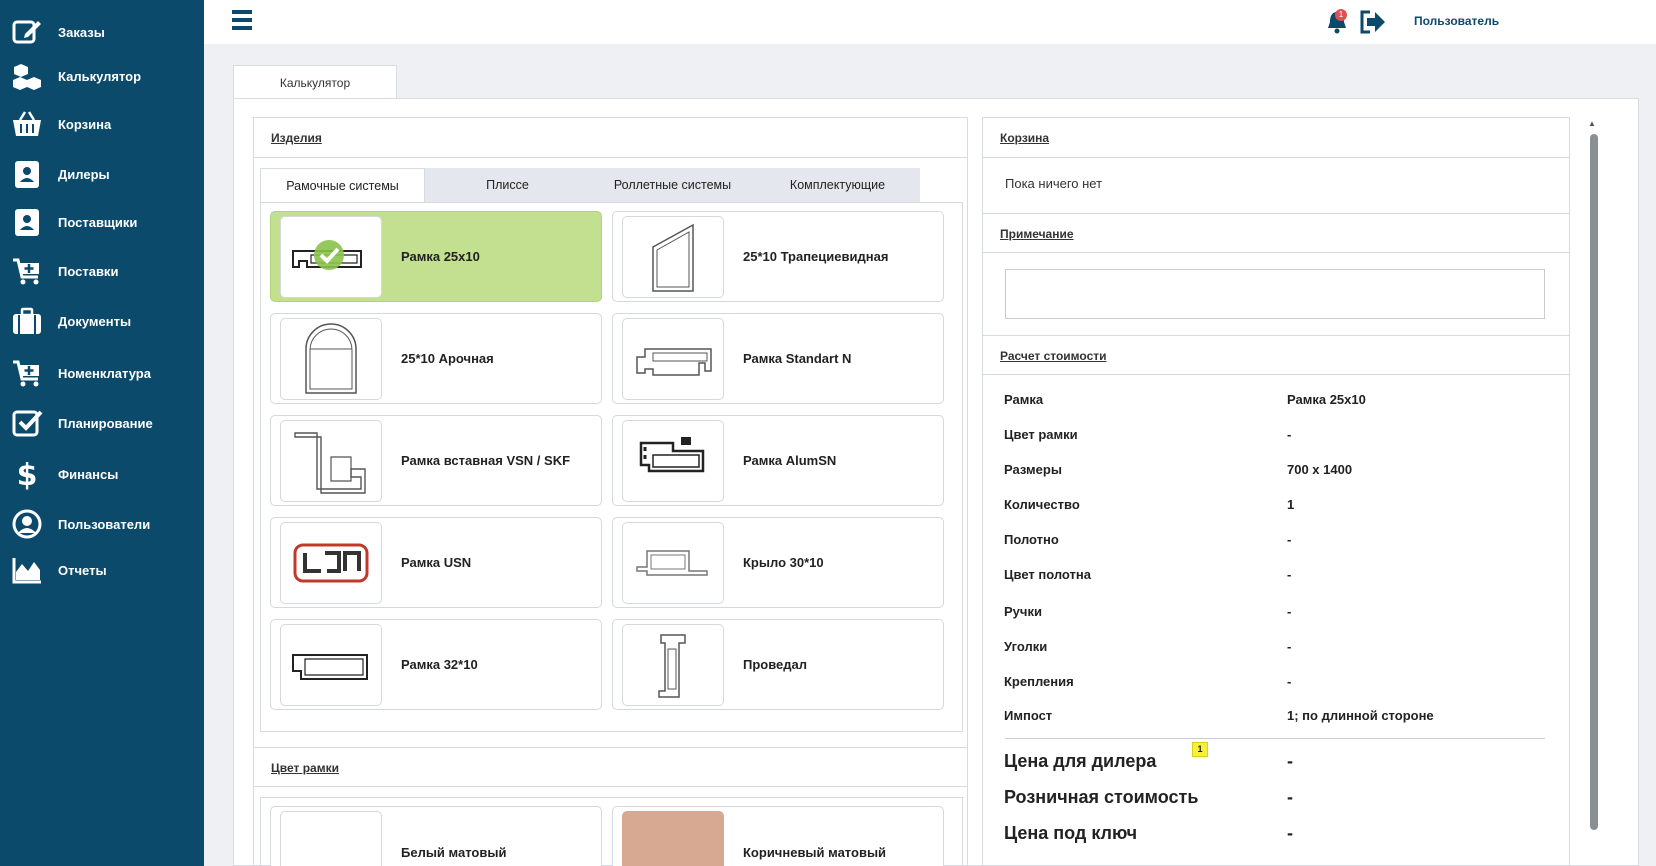 The height and width of the screenshot is (866, 1656). I want to click on menu-toggle-icon, so click(242, 21).